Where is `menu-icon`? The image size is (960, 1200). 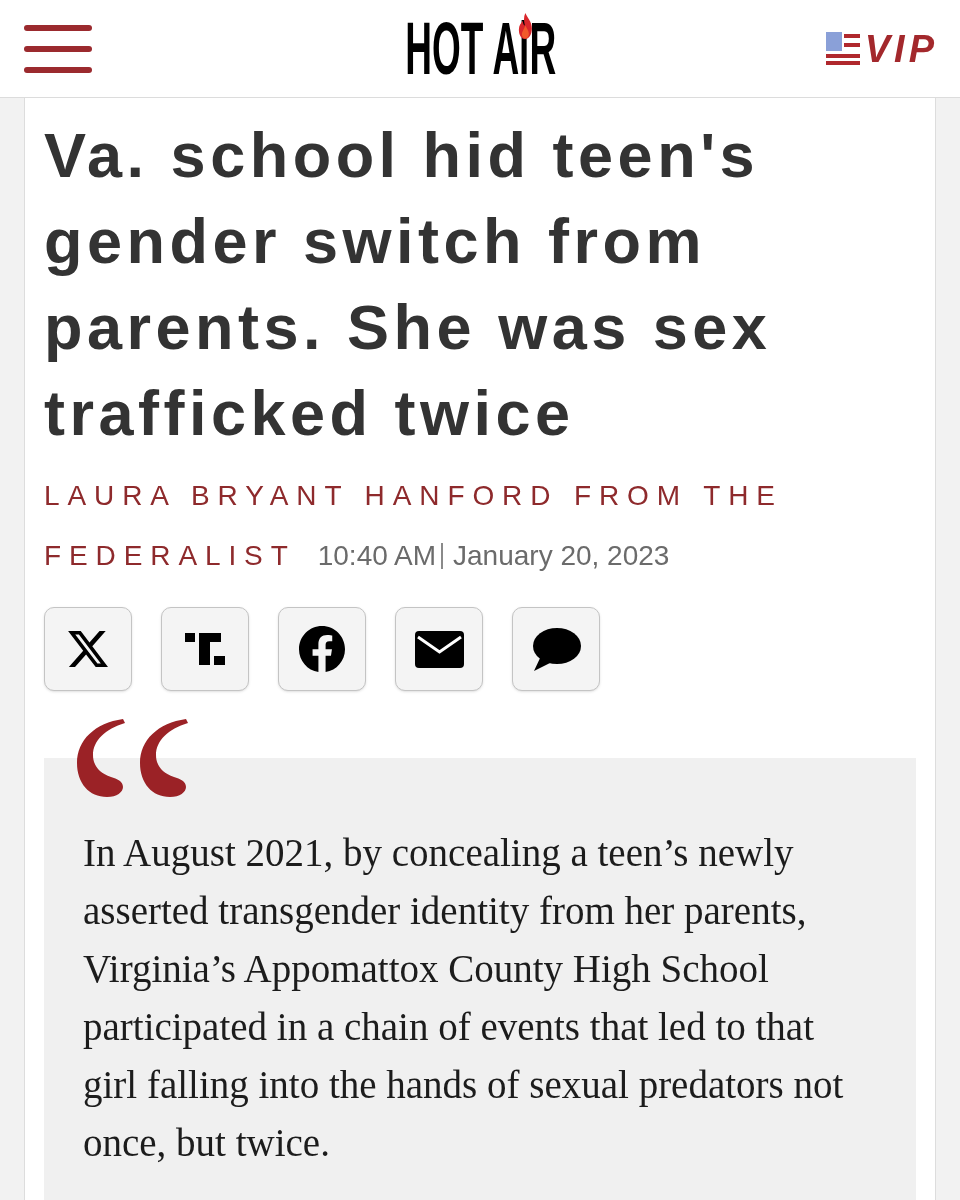 menu-icon is located at coordinates (58, 48).